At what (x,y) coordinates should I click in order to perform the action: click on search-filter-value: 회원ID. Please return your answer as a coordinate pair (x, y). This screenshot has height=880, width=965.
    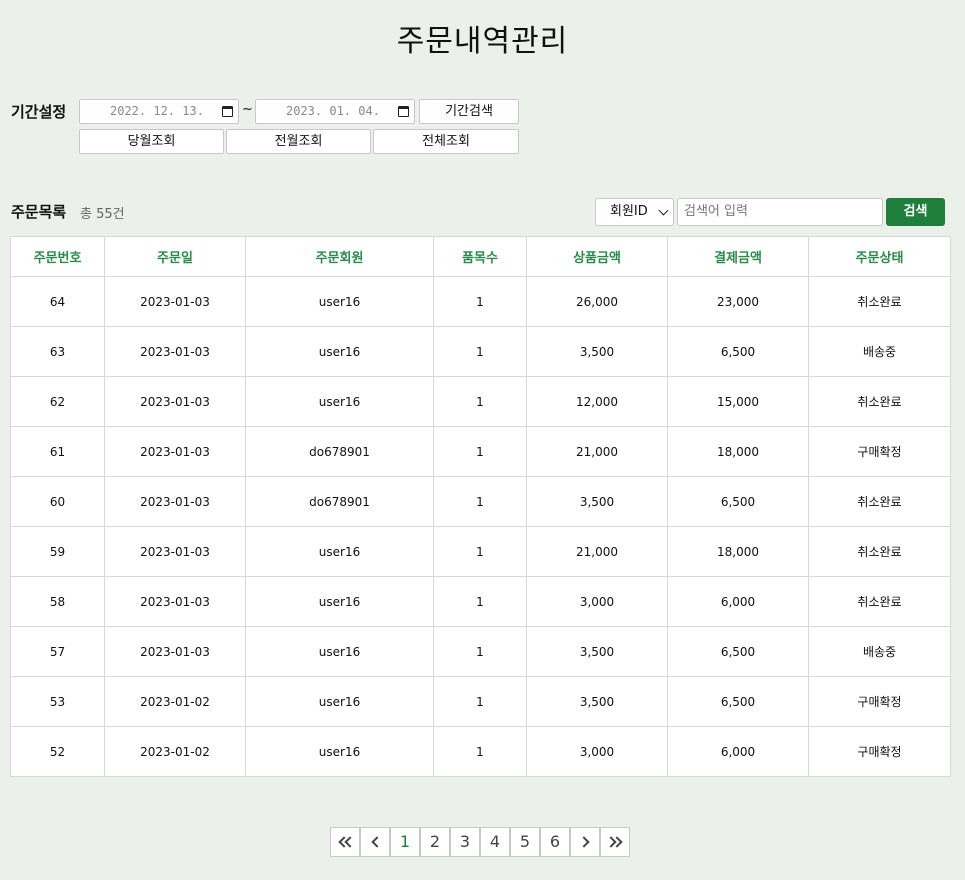
    Looking at the image, I should click on (629, 211).